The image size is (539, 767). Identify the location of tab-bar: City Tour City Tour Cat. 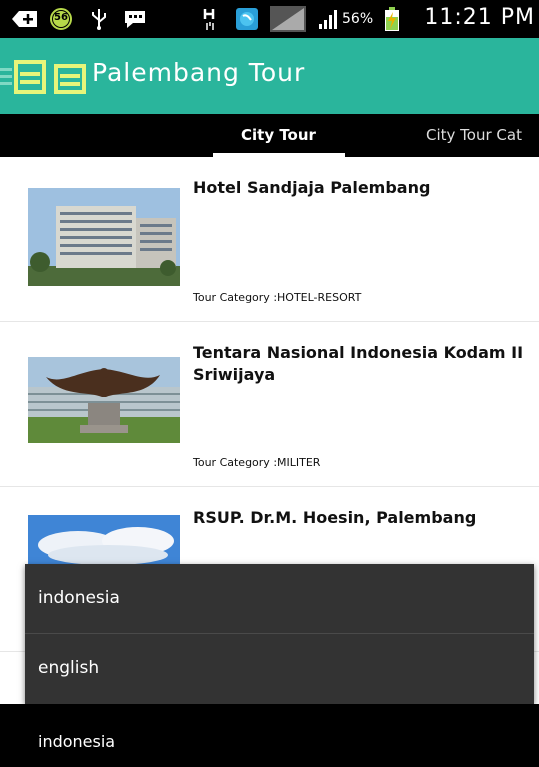
(269, 135).